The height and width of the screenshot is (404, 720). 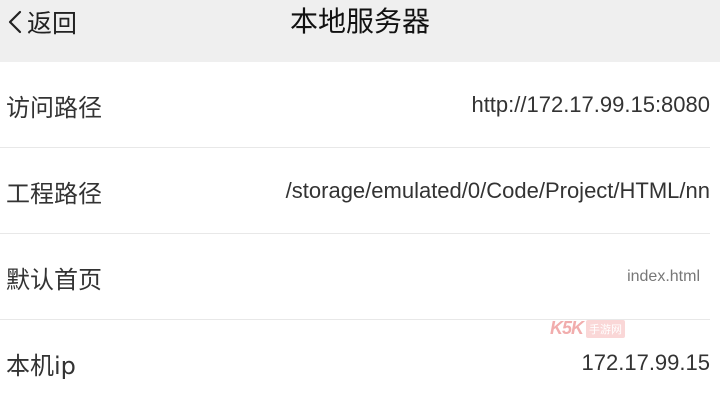 What do you see at coordinates (663, 276) in the screenshot?
I see `default-homepage-value: index.html` at bounding box center [663, 276].